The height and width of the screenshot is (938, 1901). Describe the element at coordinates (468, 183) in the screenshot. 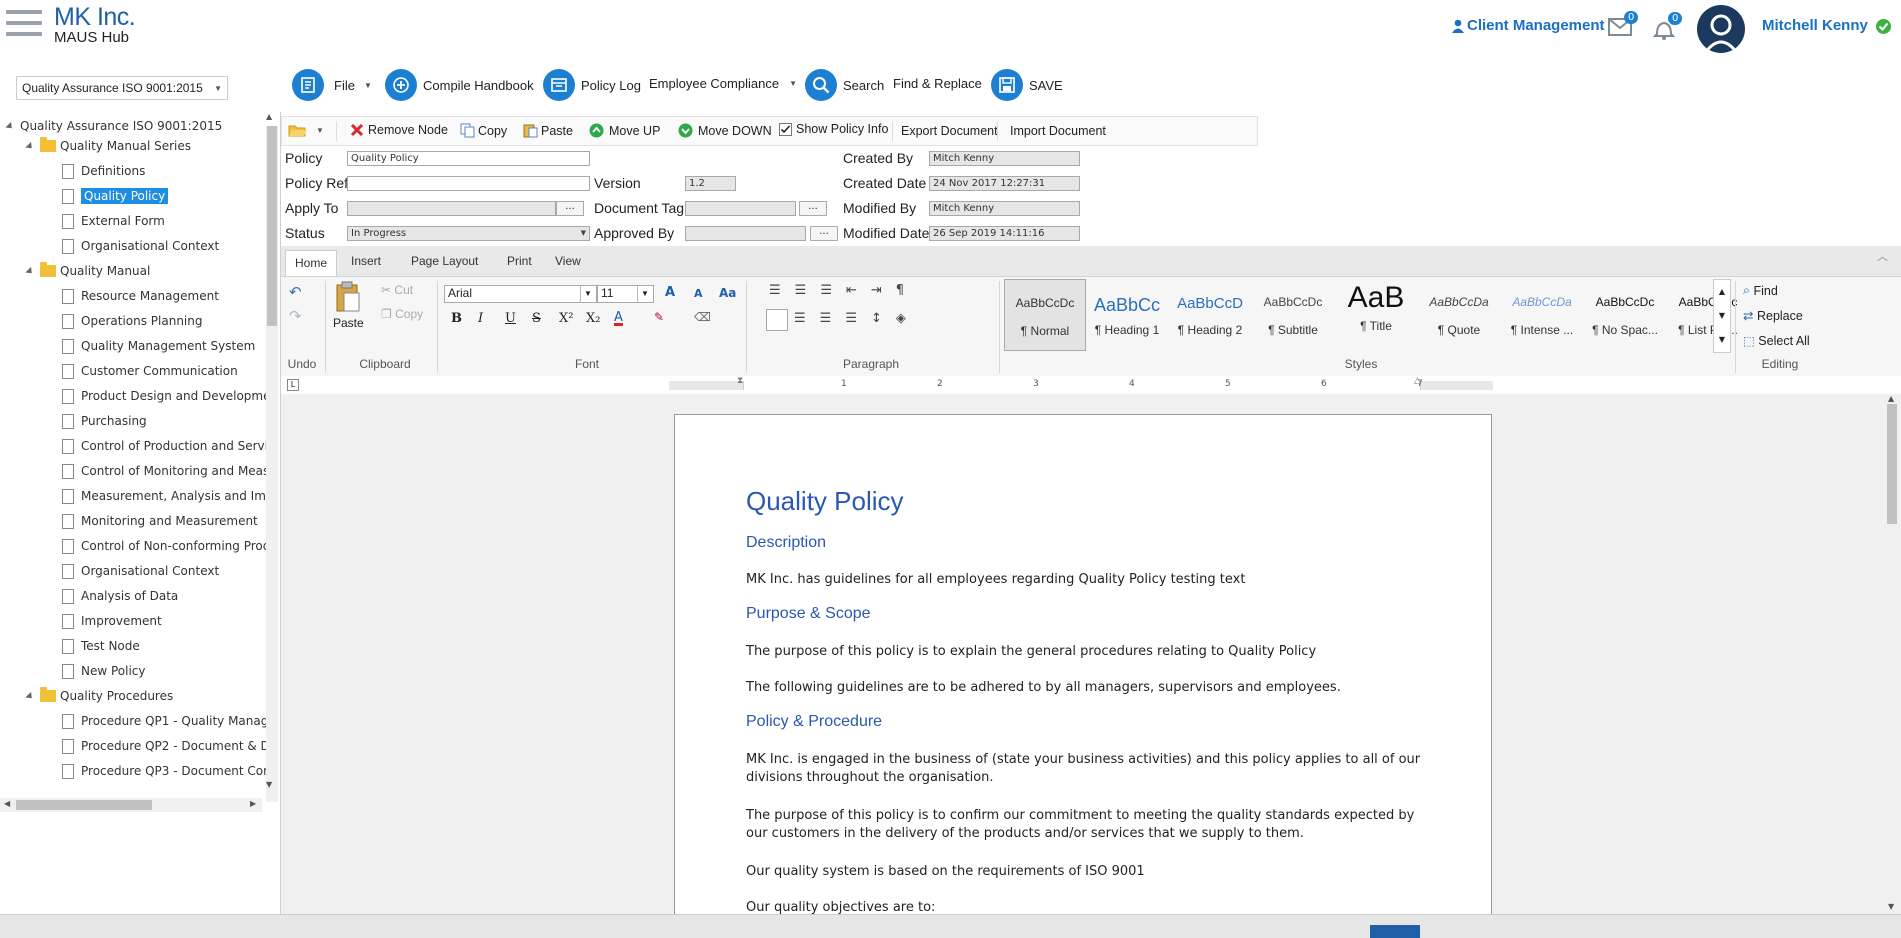

I see `policy-ref-field` at that location.